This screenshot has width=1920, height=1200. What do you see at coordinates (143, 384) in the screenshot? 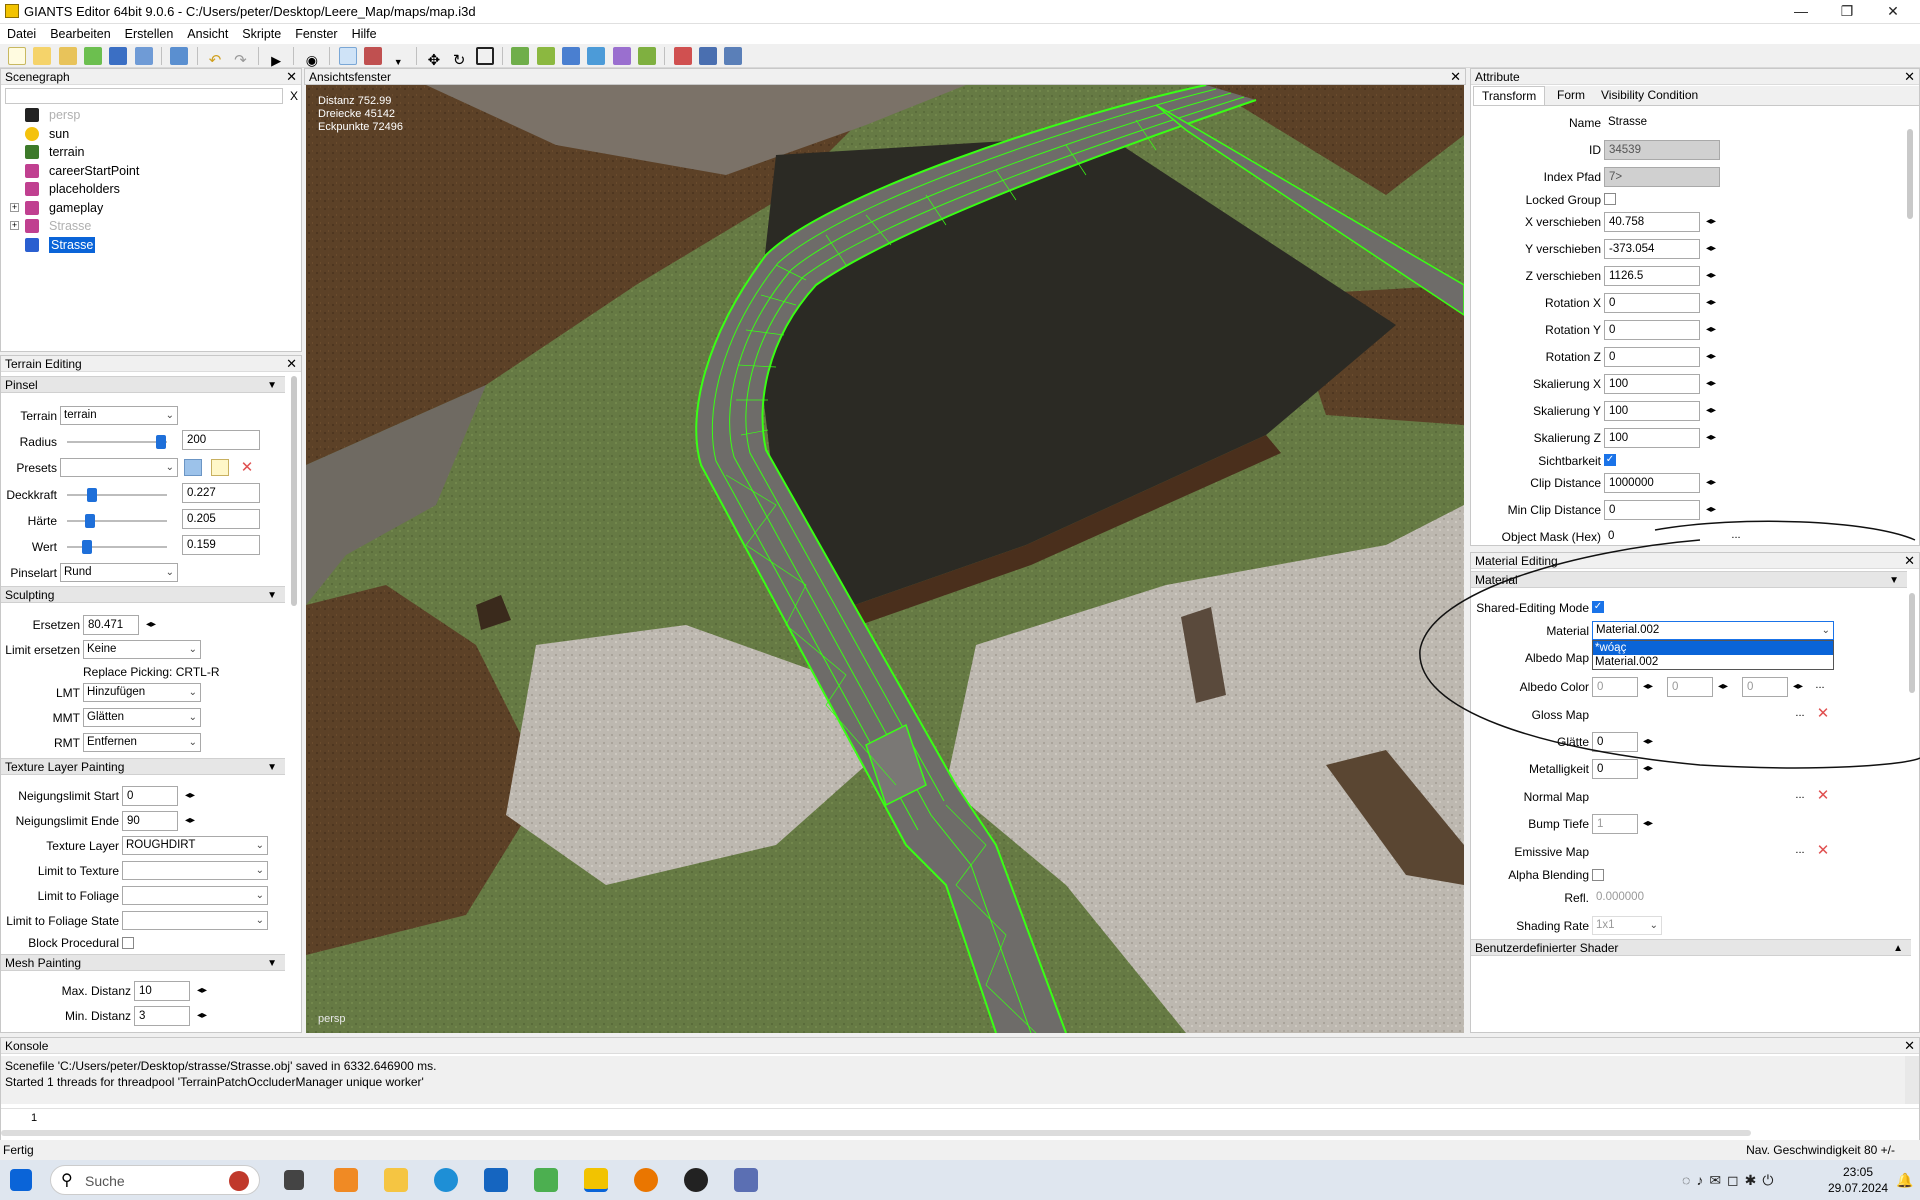
I see `pinsel-section-header: Pinsel ▼` at bounding box center [143, 384].